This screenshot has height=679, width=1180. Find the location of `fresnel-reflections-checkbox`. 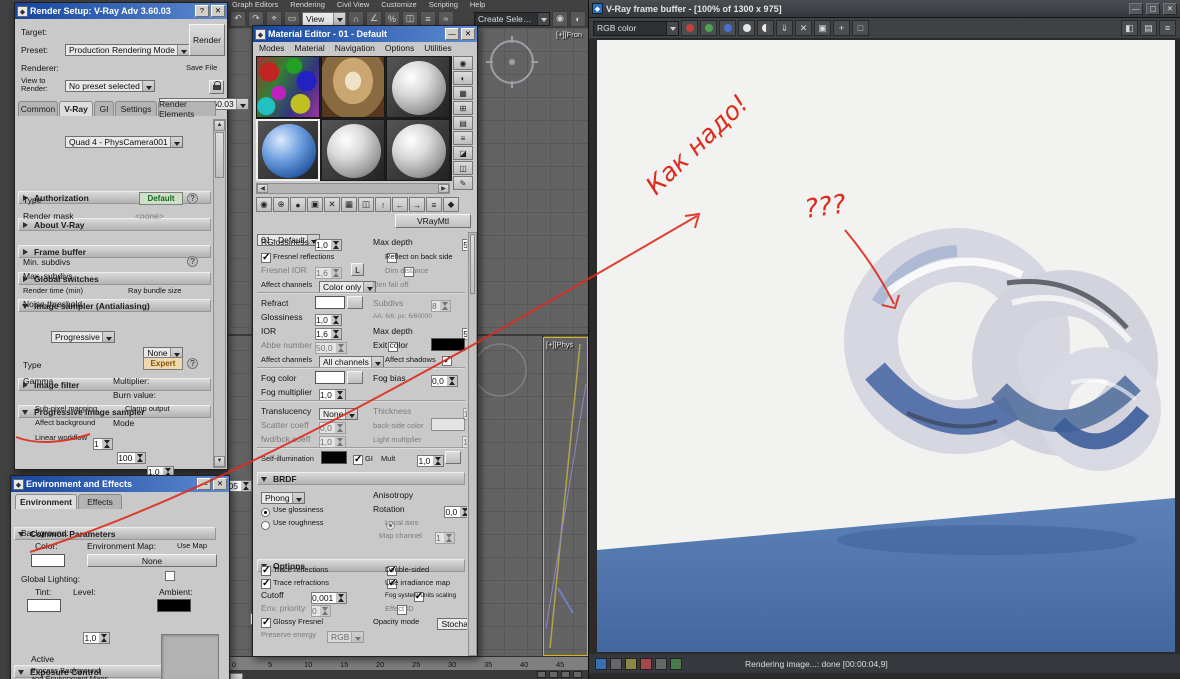

fresnel-reflections-checkbox is located at coordinates (266, 257).